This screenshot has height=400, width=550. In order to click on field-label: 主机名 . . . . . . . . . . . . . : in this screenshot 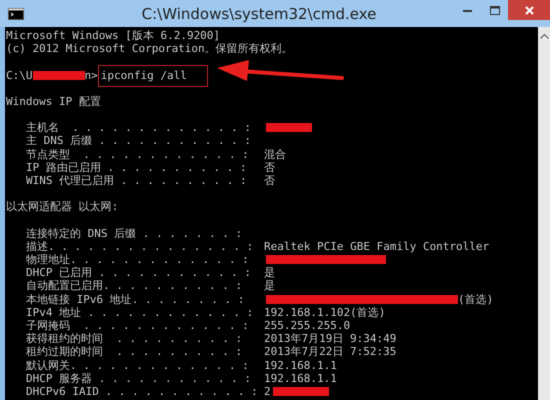, I will do `click(139, 127)`.